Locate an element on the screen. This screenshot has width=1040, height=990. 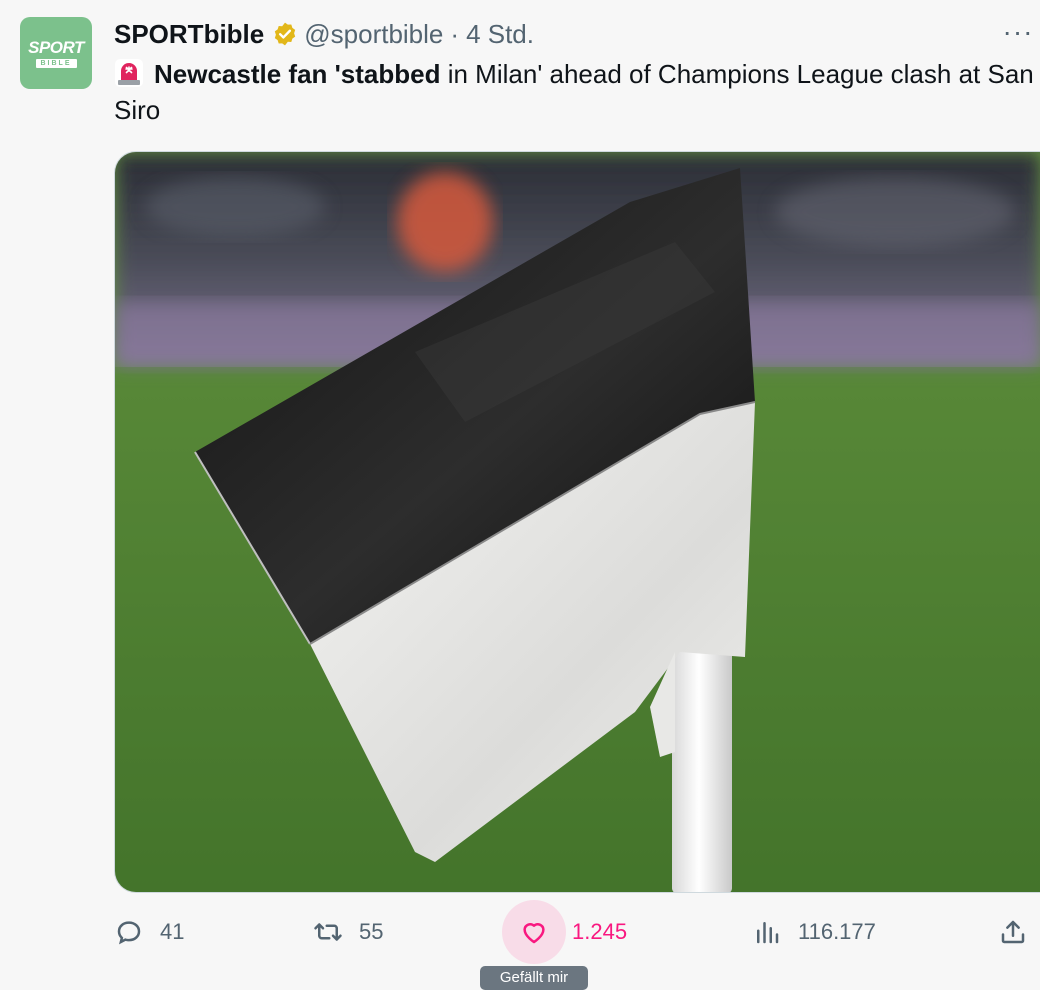
reply-button: 41 is located at coordinates (149, 932).